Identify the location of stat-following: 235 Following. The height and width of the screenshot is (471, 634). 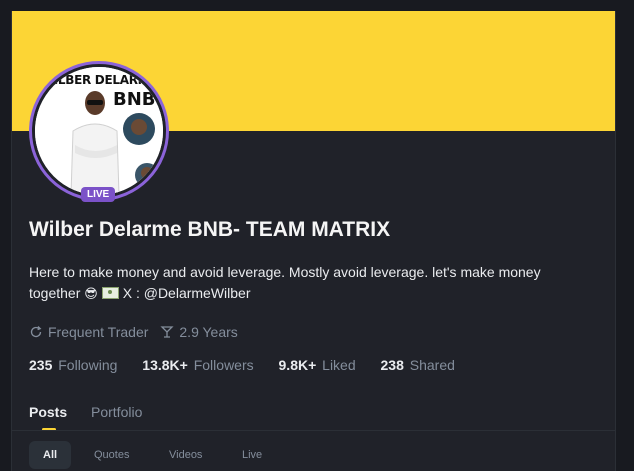
(73, 365).